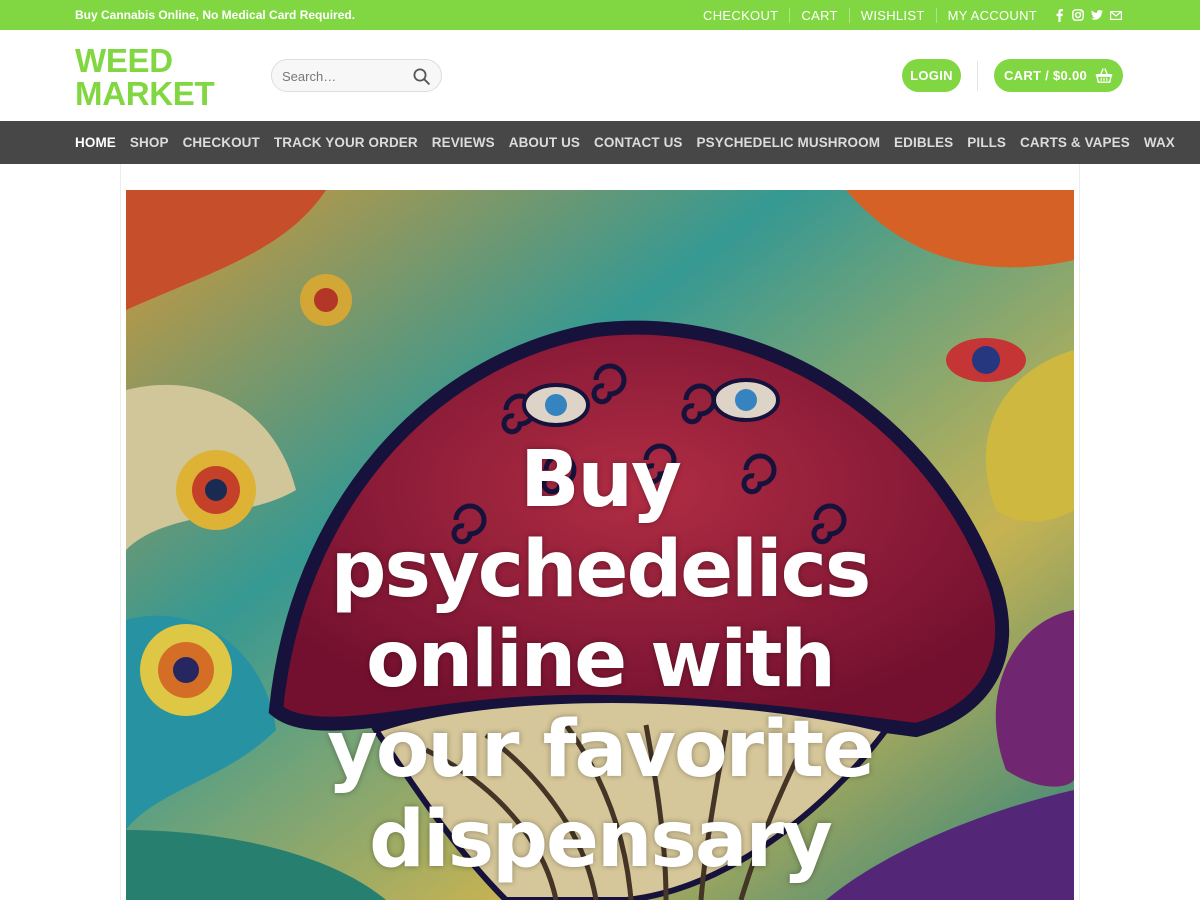 This screenshot has width=1200, height=900. I want to click on twitter-icon, so click(1097, 15).